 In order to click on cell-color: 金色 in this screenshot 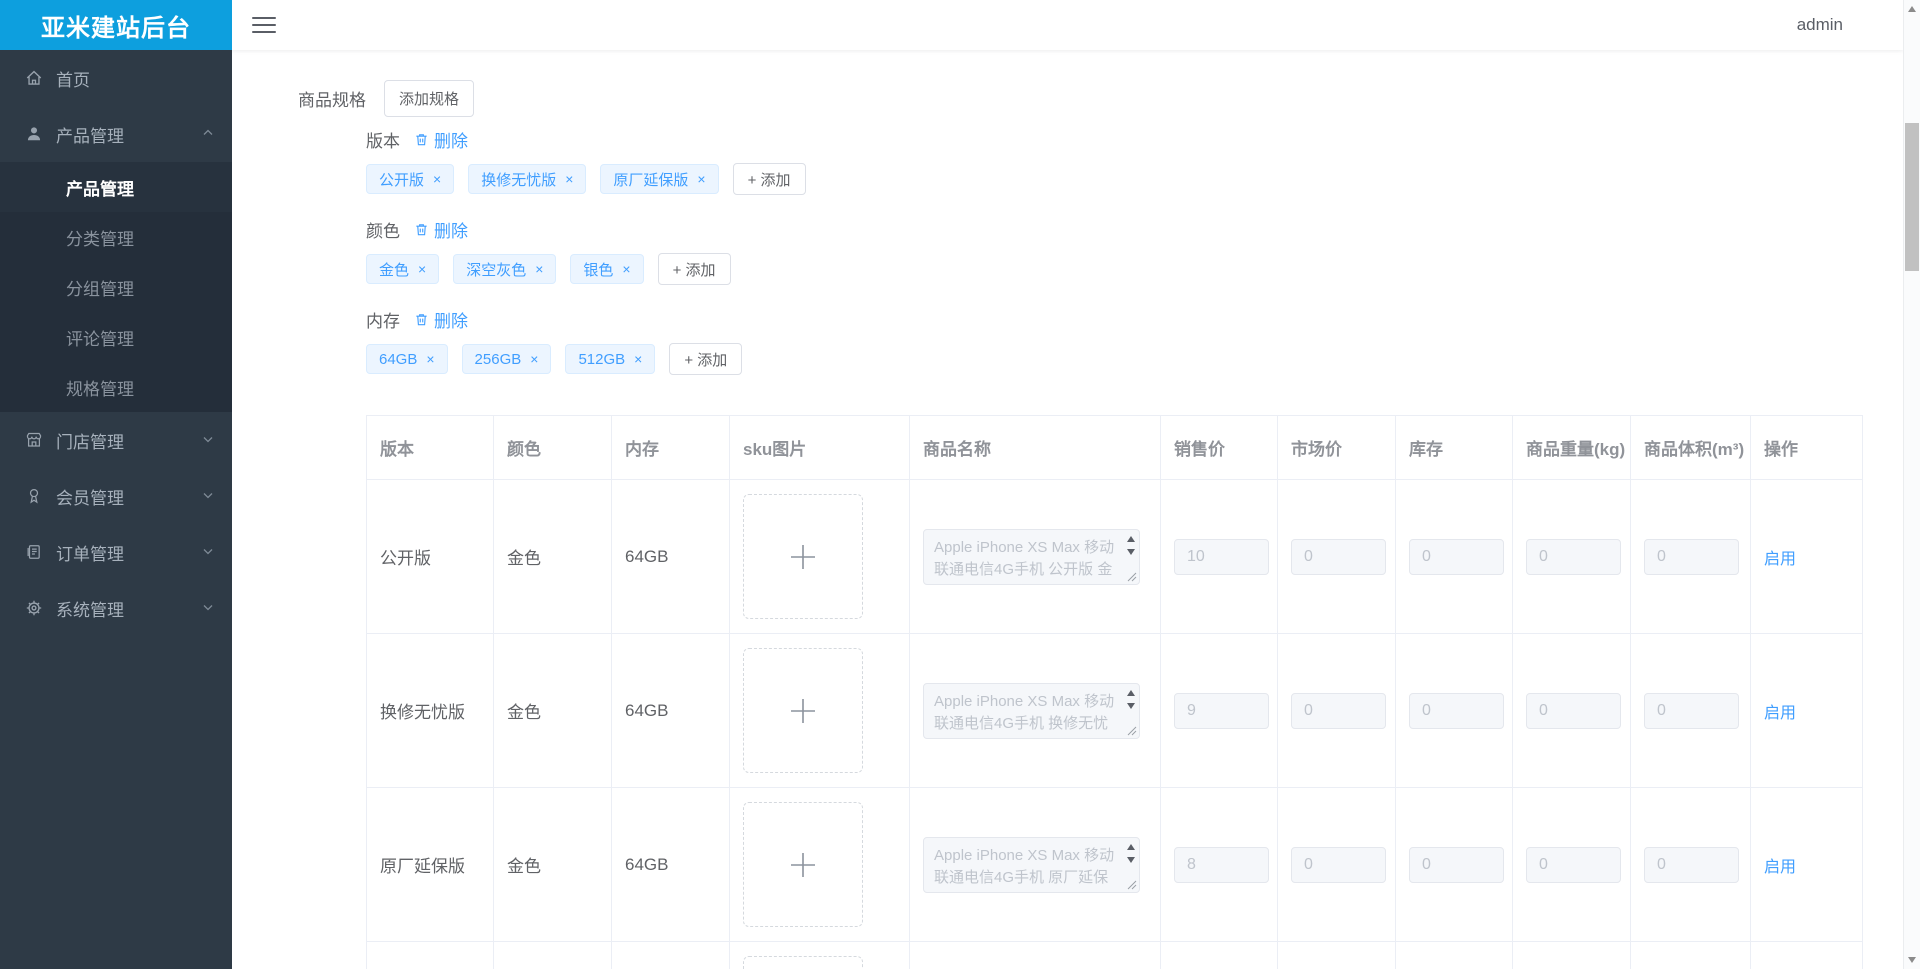, I will do `click(552, 710)`.